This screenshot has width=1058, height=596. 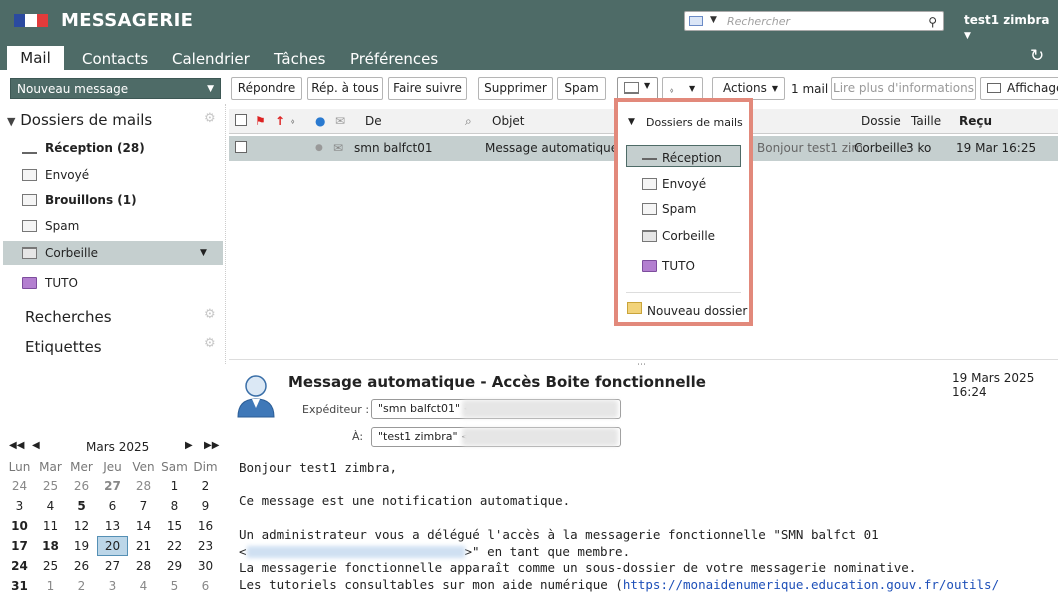 I want to click on calendar-day: 13, so click(x=112, y=526).